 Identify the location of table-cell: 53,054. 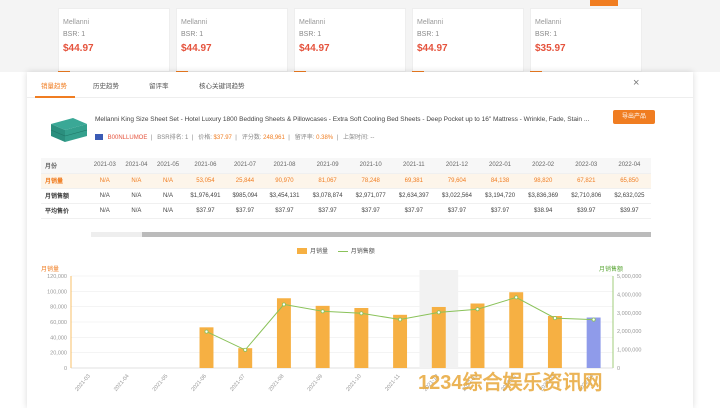
(205, 181).